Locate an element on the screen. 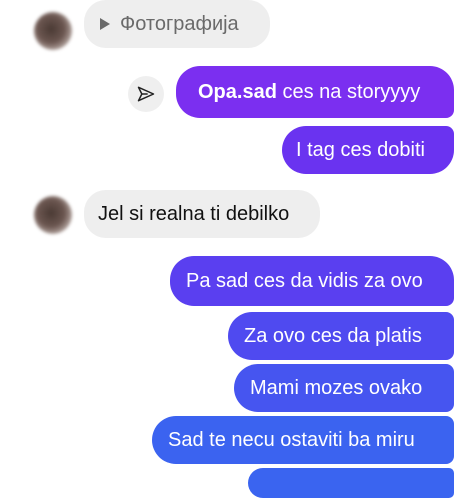  message-bubble: Sad te necu ostaviti ba miru is located at coordinates (303, 440).